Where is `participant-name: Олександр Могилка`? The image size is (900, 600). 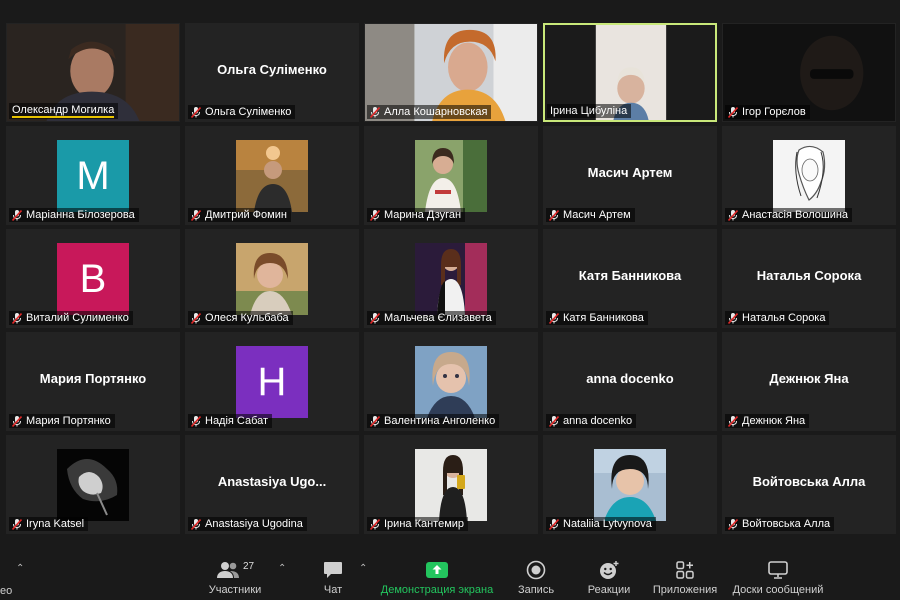 participant-name: Олександр Могилка is located at coordinates (63, 111).